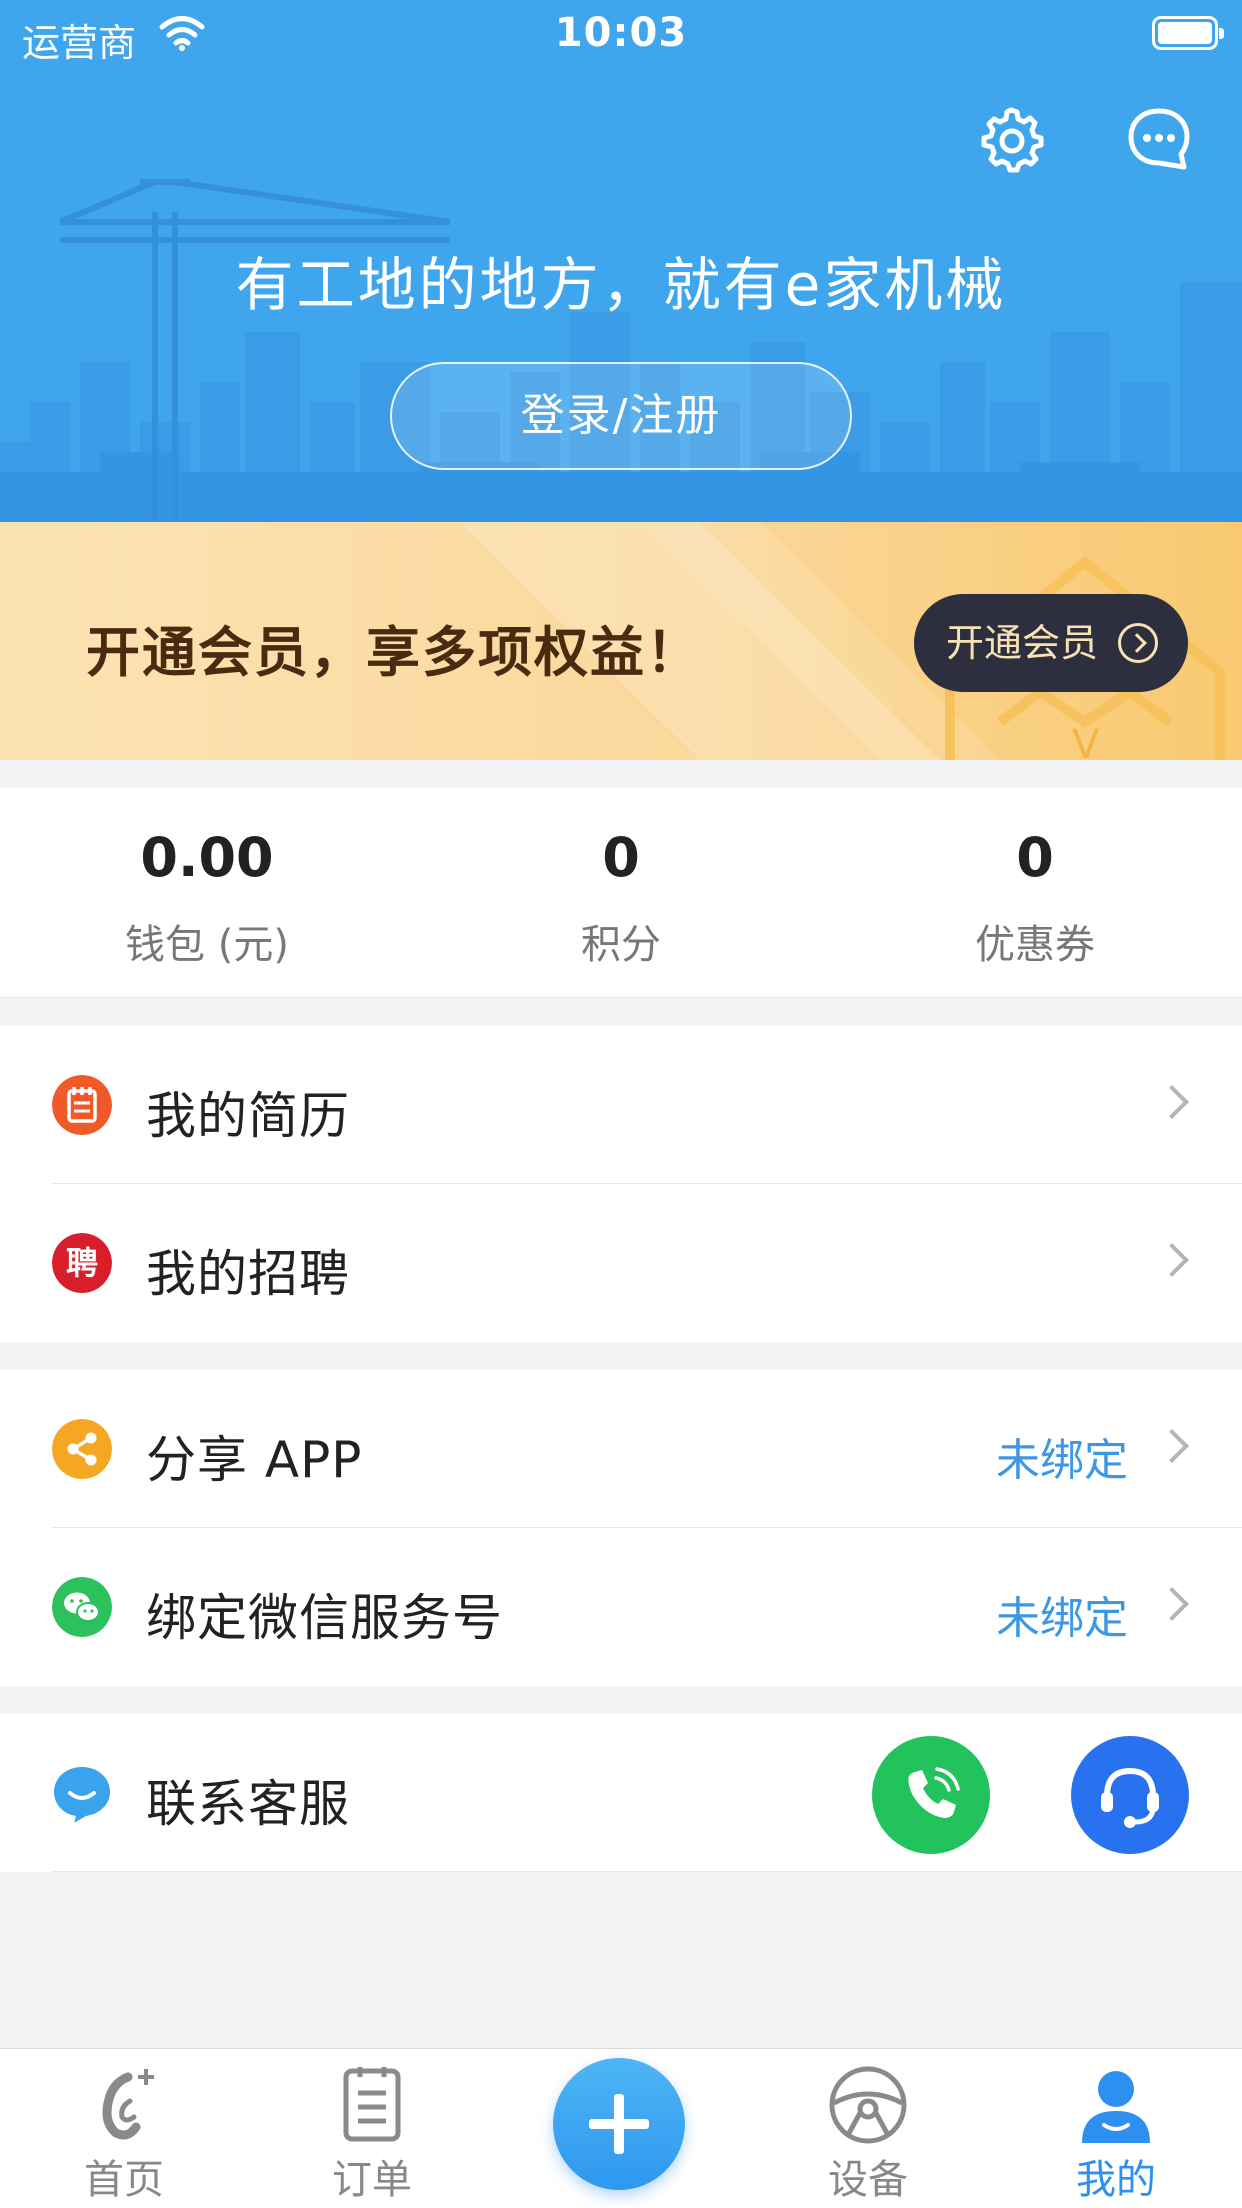 This screenshot has height=2208, width=1242. I want to click on membership-banner: V 开通会员，享多项权益！ 开通会员, so click(621, 641).